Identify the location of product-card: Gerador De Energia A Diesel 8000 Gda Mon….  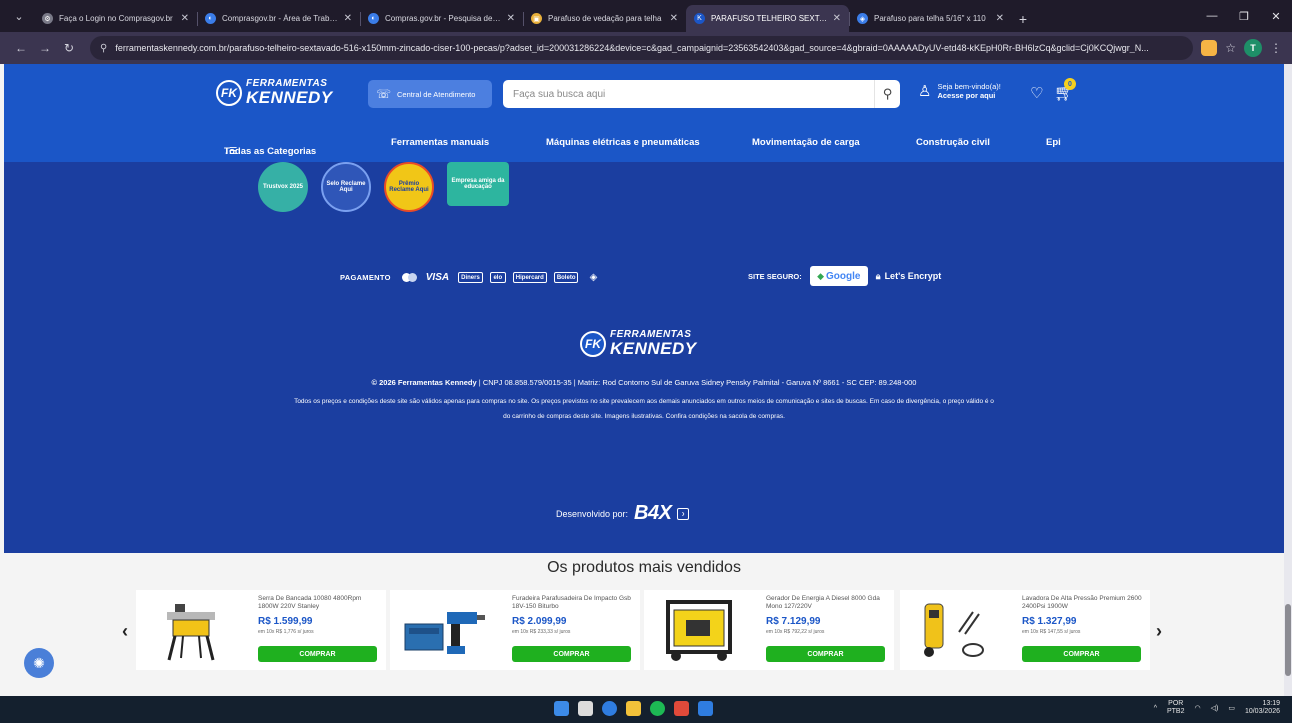
(769, 630).